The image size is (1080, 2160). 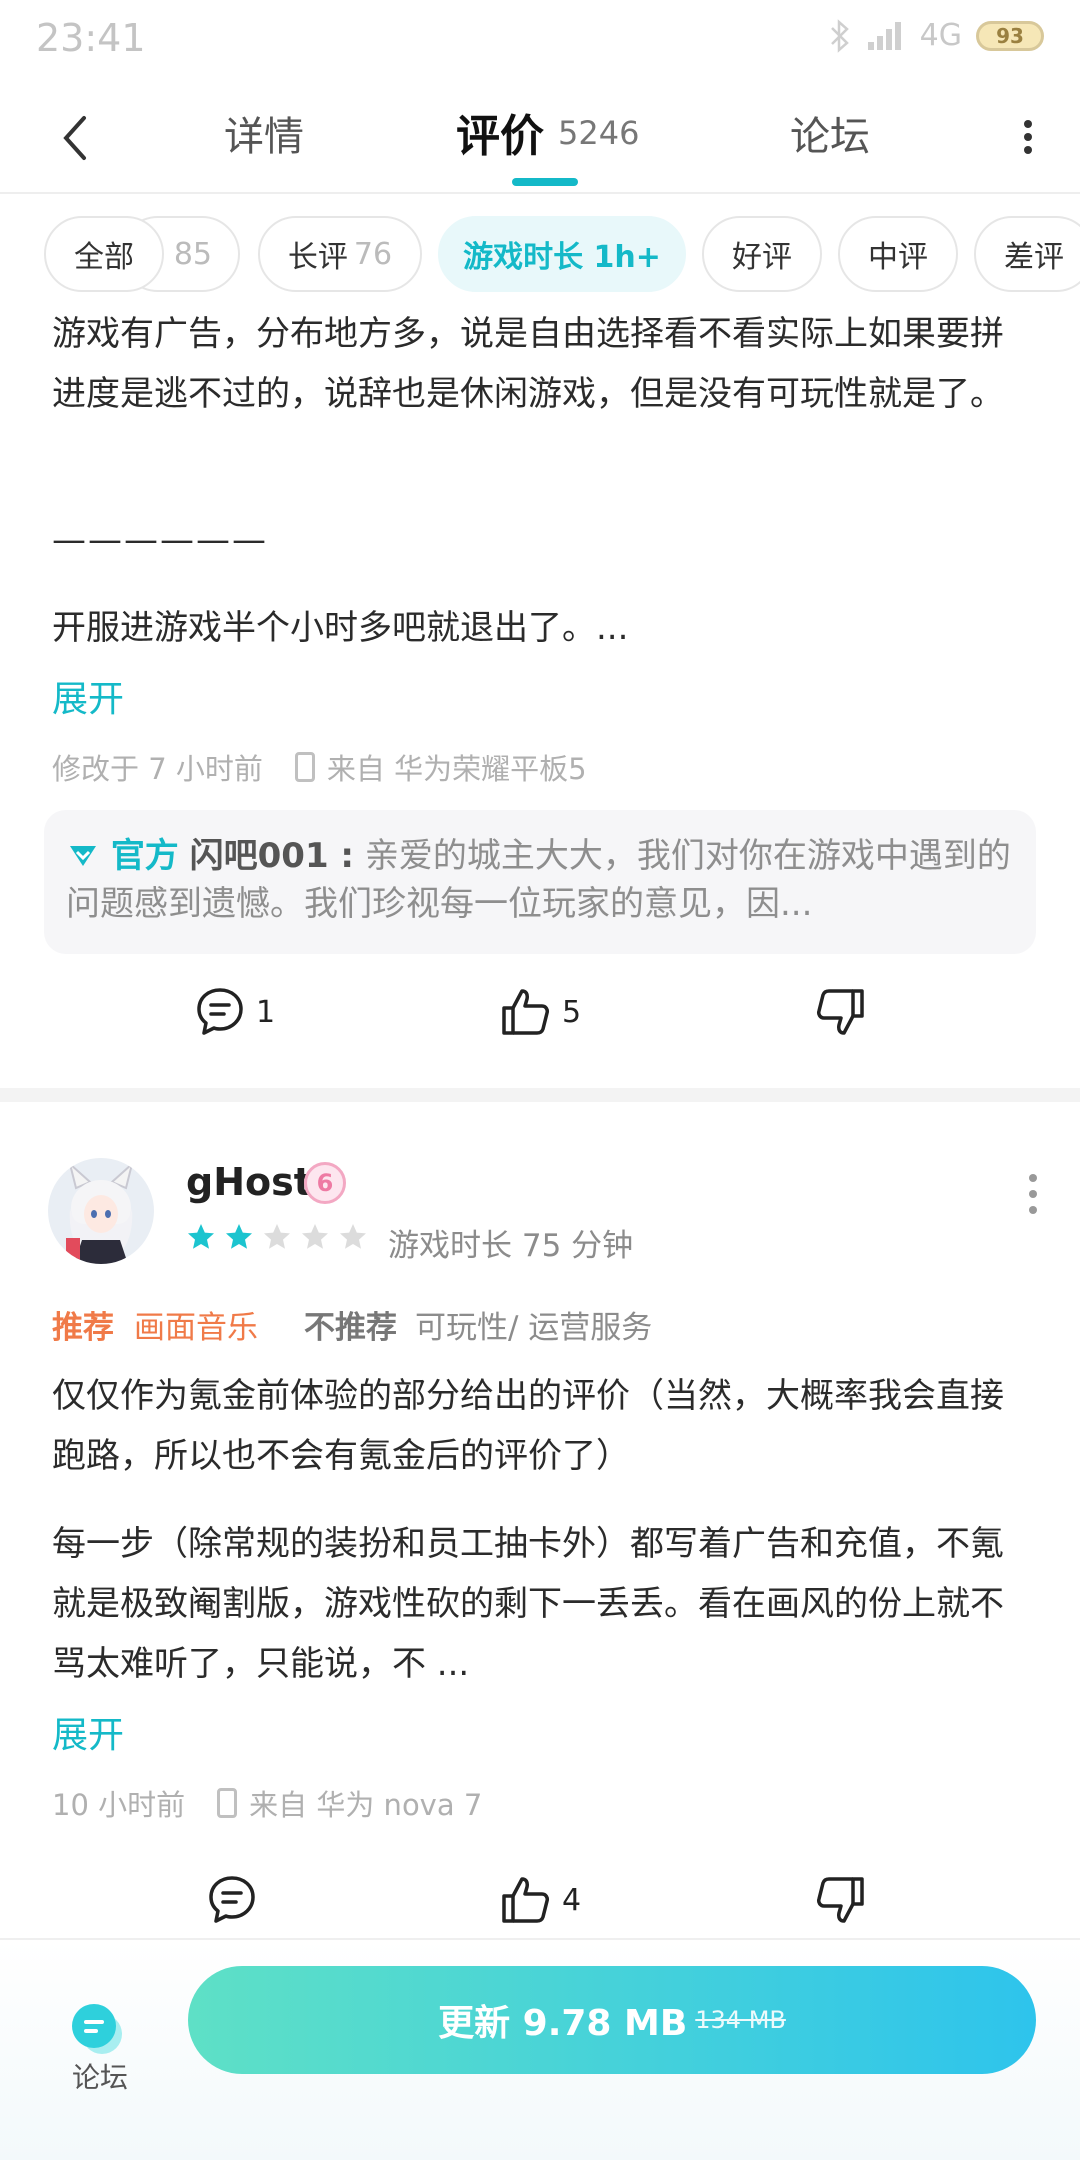 I want to click on update-button: 更新 9.78 MB 134 MB, so click(x=612, y=2020).